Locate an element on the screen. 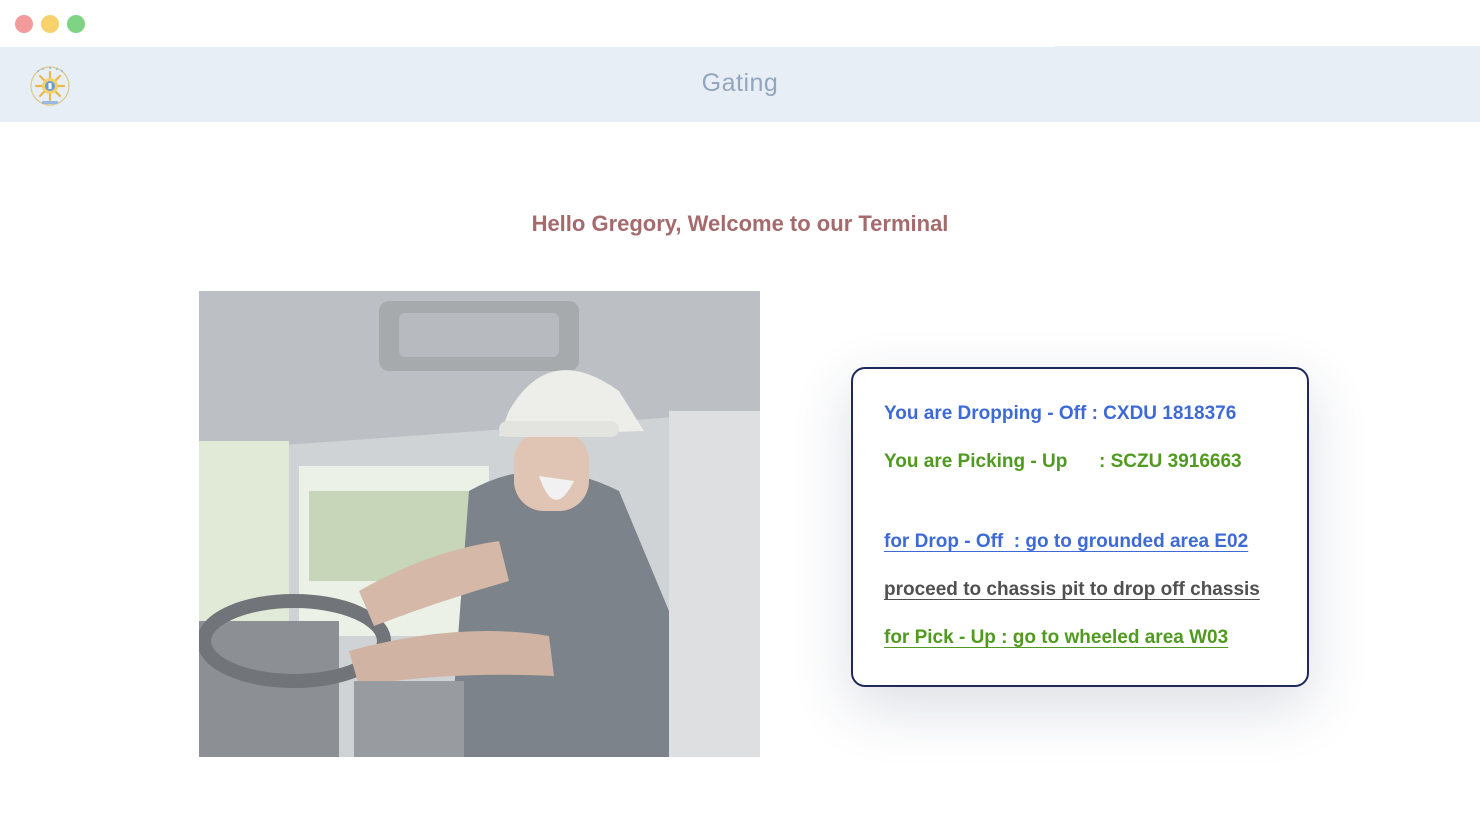 The image size is (1480, 840). app-header: Gating is located at coordinates (740, 84).